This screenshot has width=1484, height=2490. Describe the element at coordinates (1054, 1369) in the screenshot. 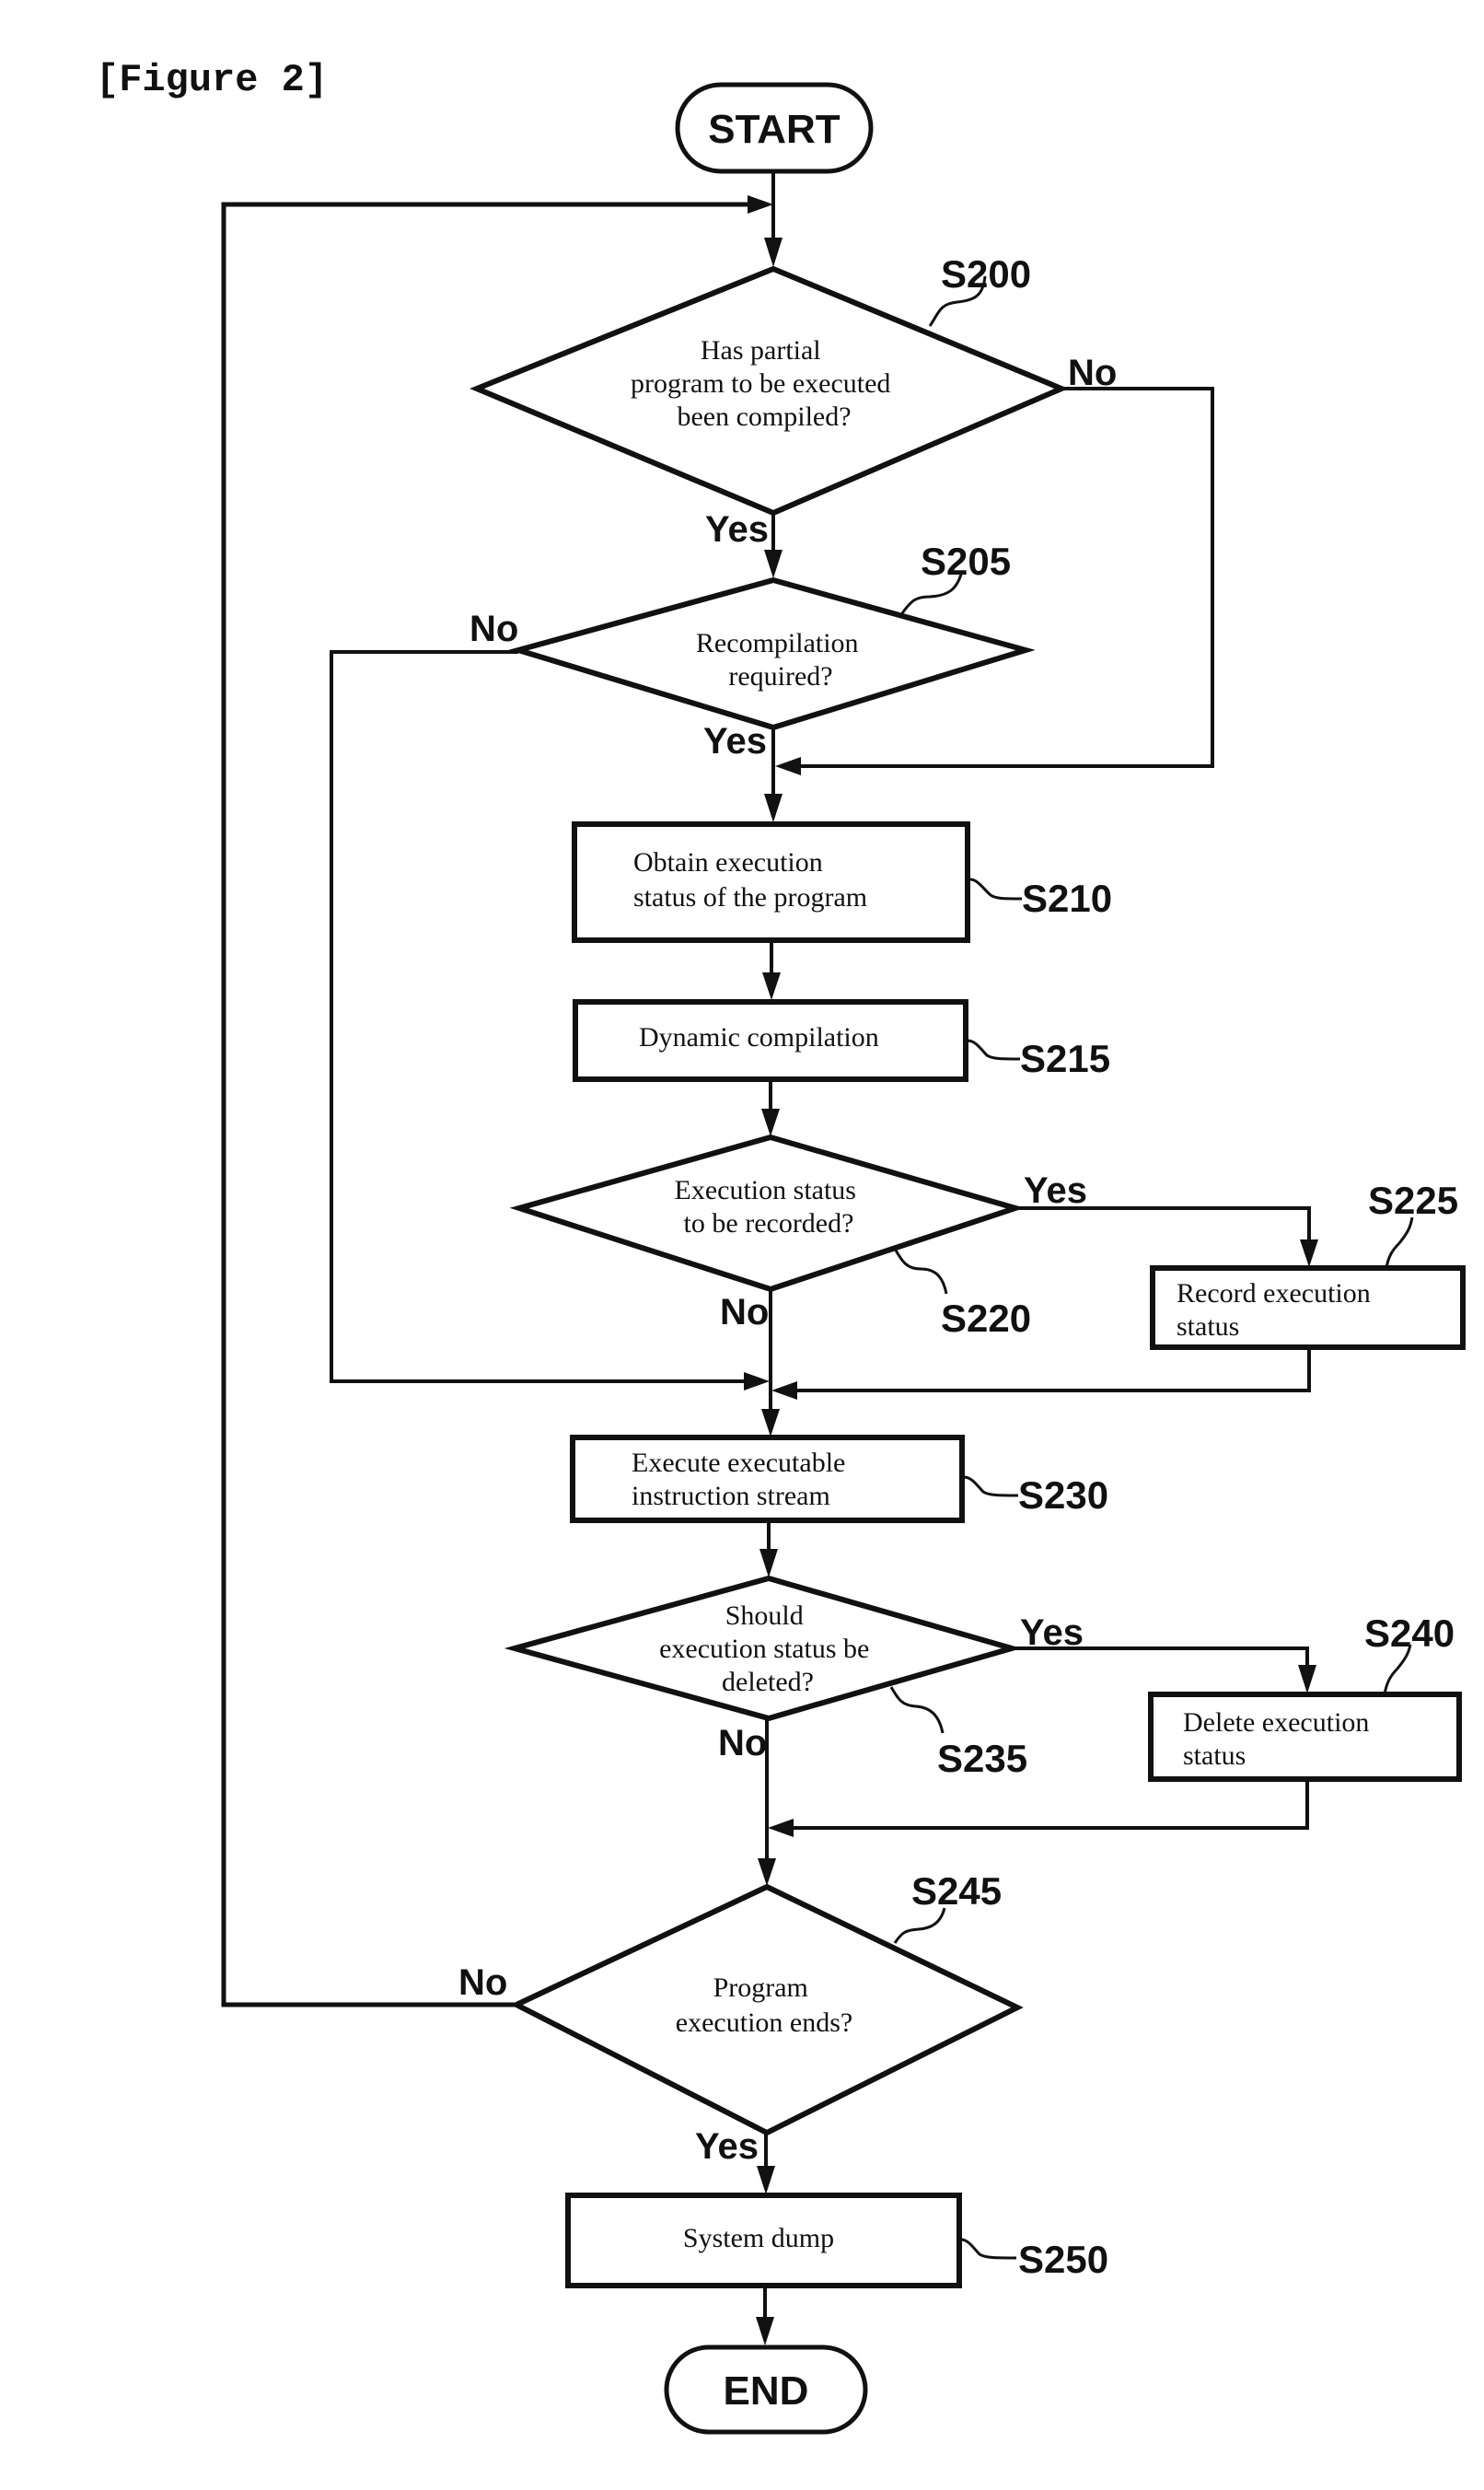

I see `connector-s225-merge` at that location.